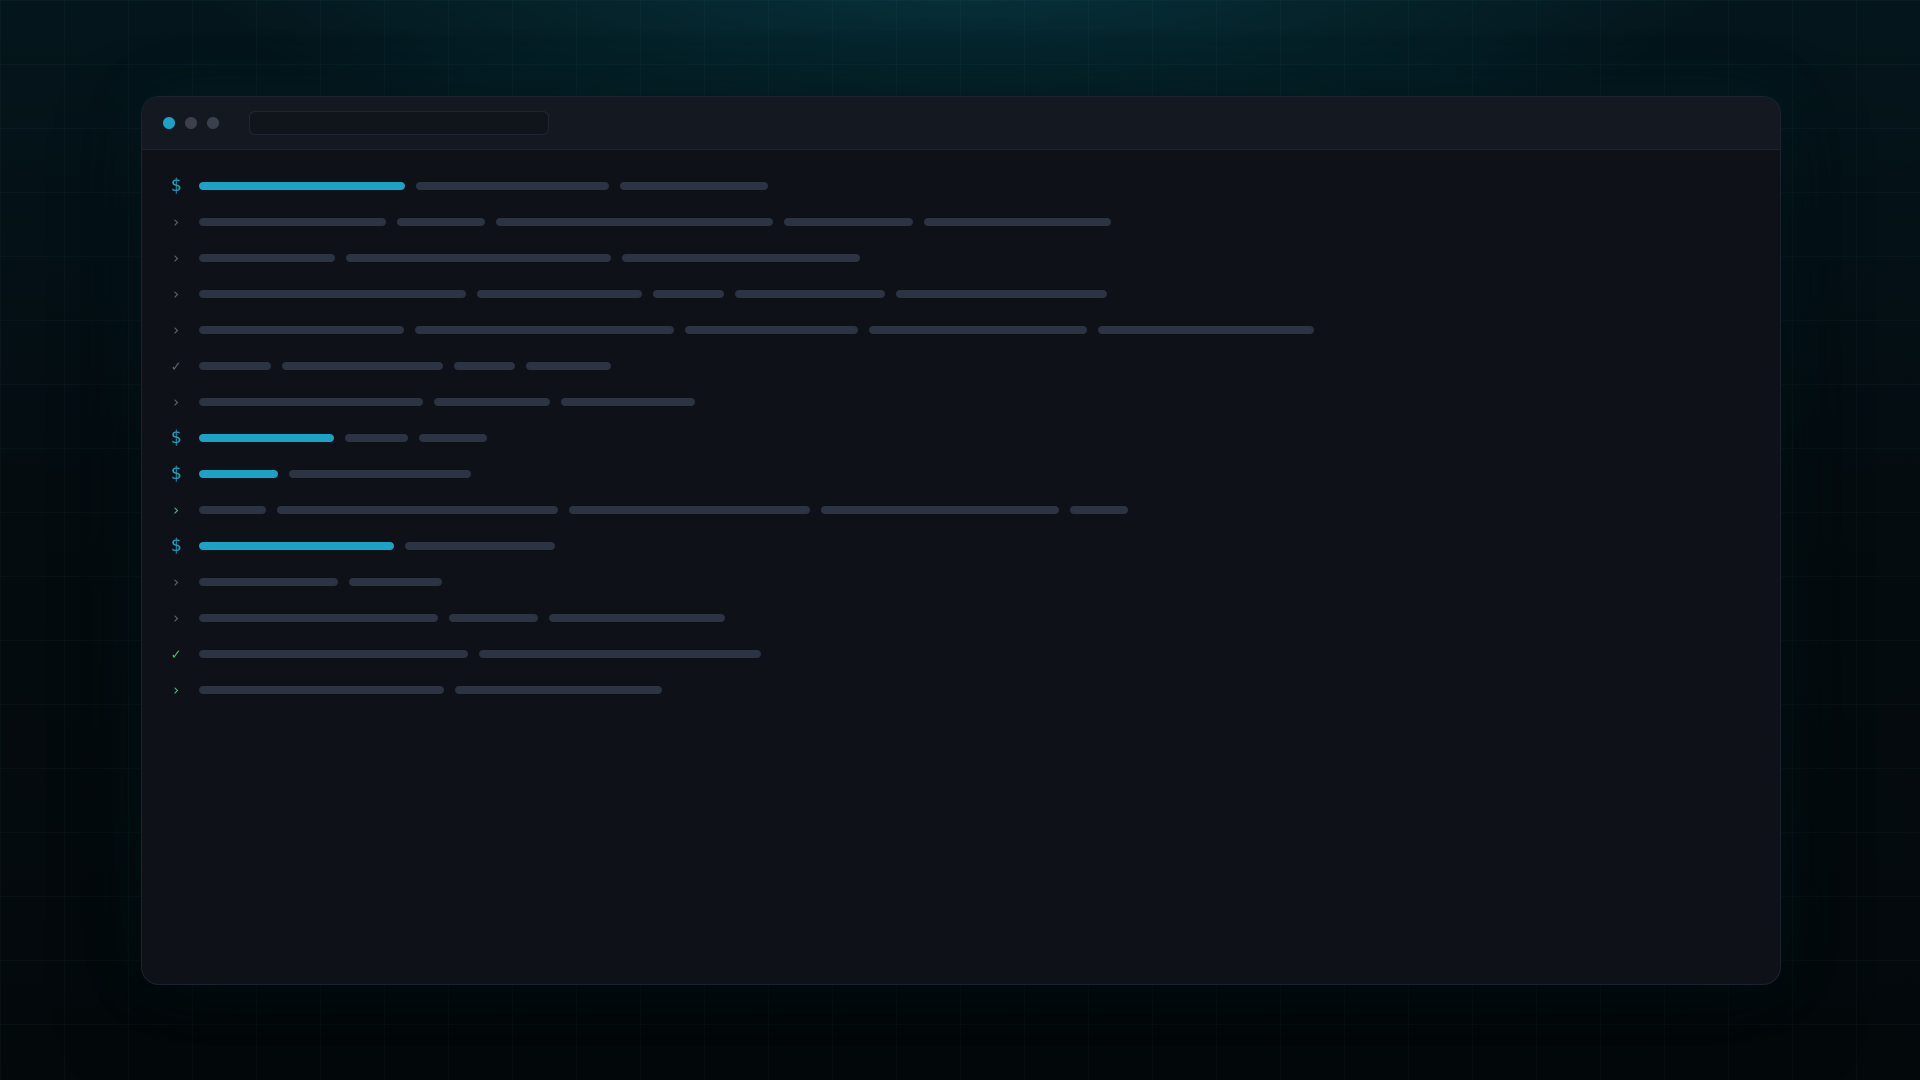  I want to click on title-bar, so click(961, 123).